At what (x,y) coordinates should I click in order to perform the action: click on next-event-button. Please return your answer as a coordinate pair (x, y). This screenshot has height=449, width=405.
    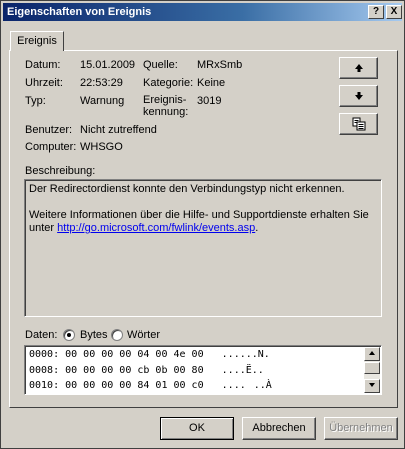
    Looking at the image, I should click on (358, 96).